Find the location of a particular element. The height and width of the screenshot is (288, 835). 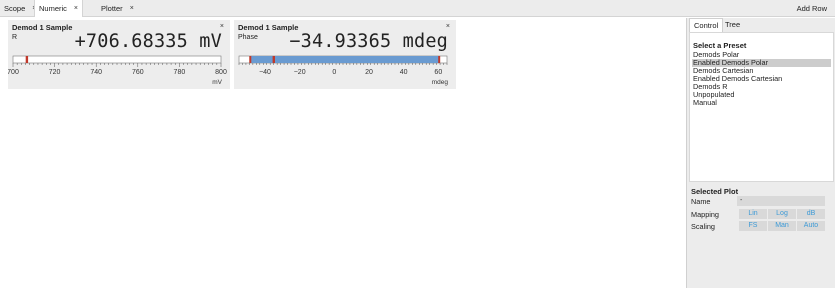

tab-plotter: Plotter × is located at coordinates (117, 8).